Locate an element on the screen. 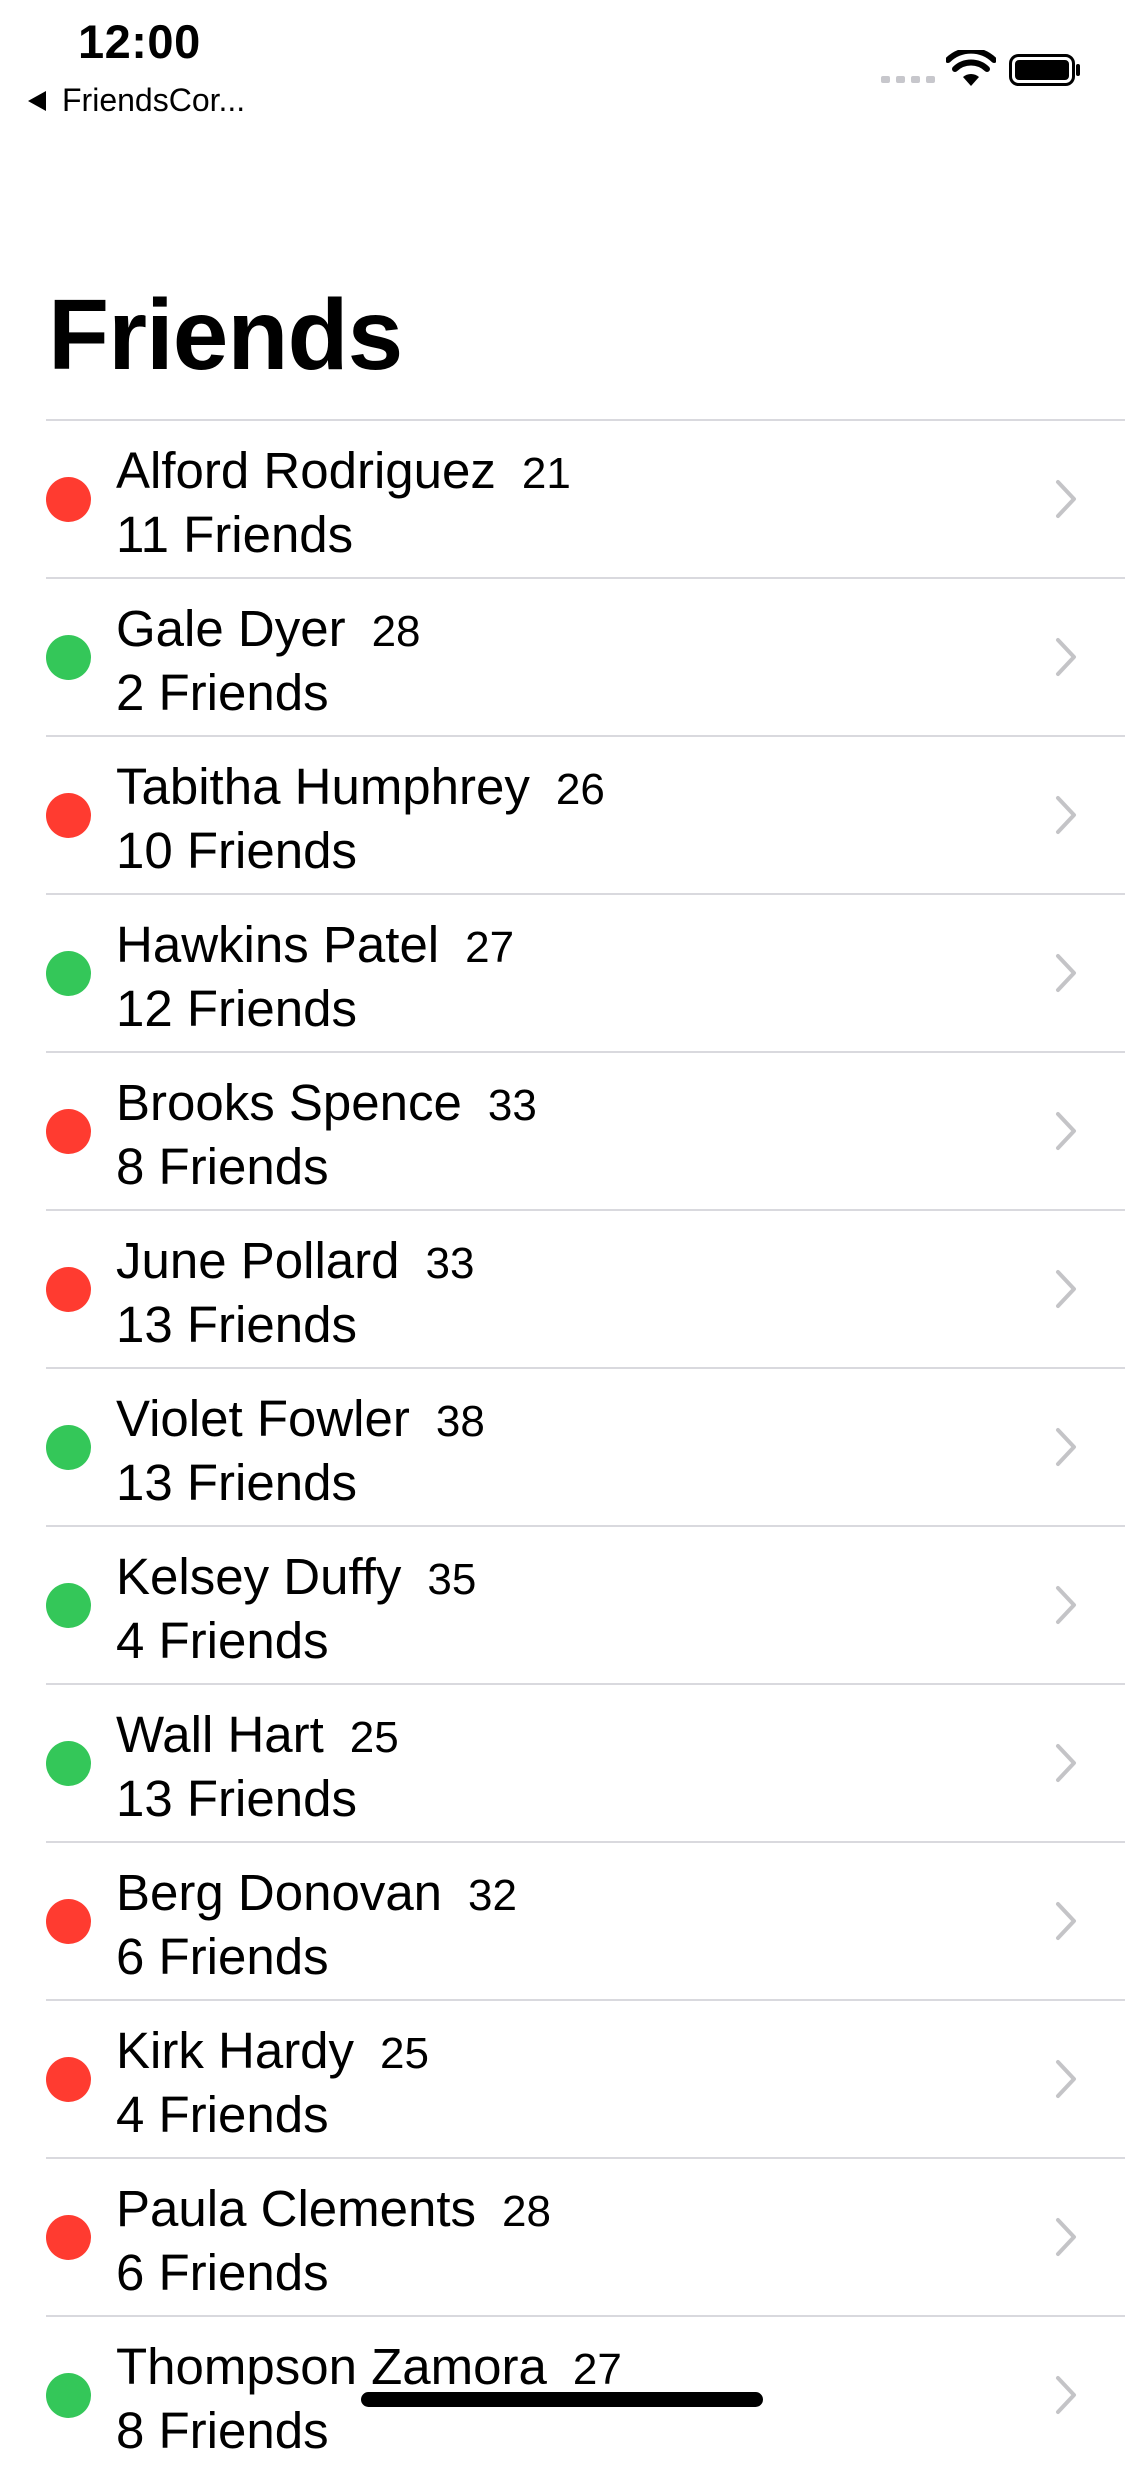 The image size is (1125, 2473). friend-name-line: Berg Donovan 32 is located at coordinates (316, 1892).